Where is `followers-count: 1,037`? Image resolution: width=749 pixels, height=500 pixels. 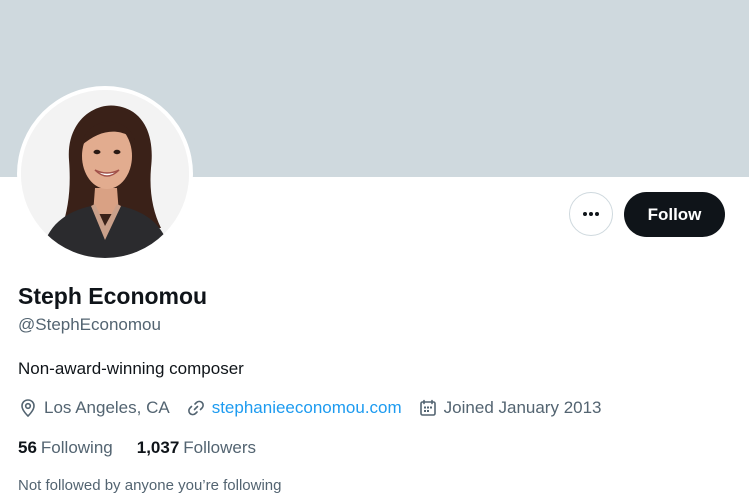
followers-count: 1,037 is located at coordinates (158, 447).